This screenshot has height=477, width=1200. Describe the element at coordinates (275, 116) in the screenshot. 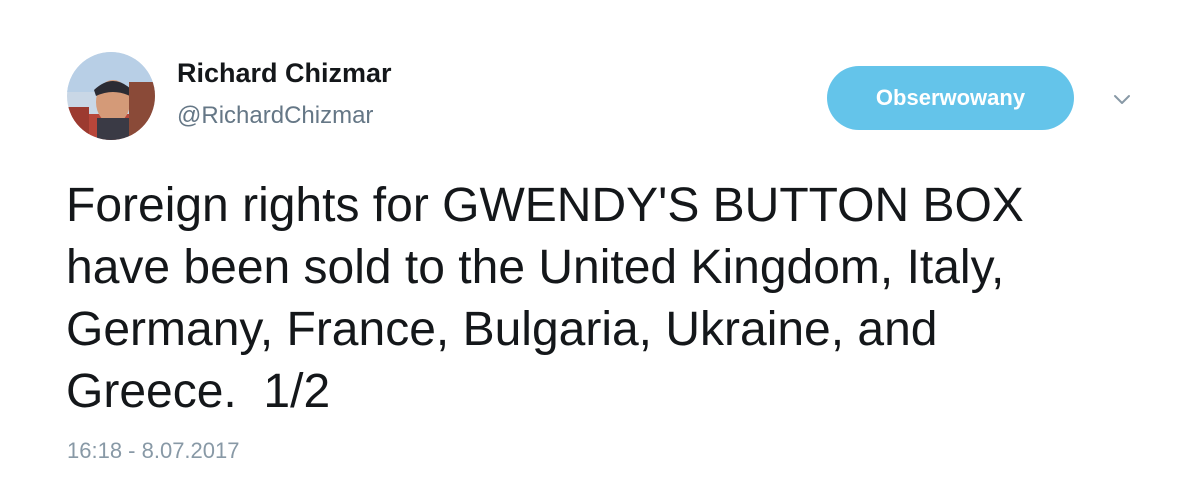

I see `user-handle: @RichardChizmar` at that location.